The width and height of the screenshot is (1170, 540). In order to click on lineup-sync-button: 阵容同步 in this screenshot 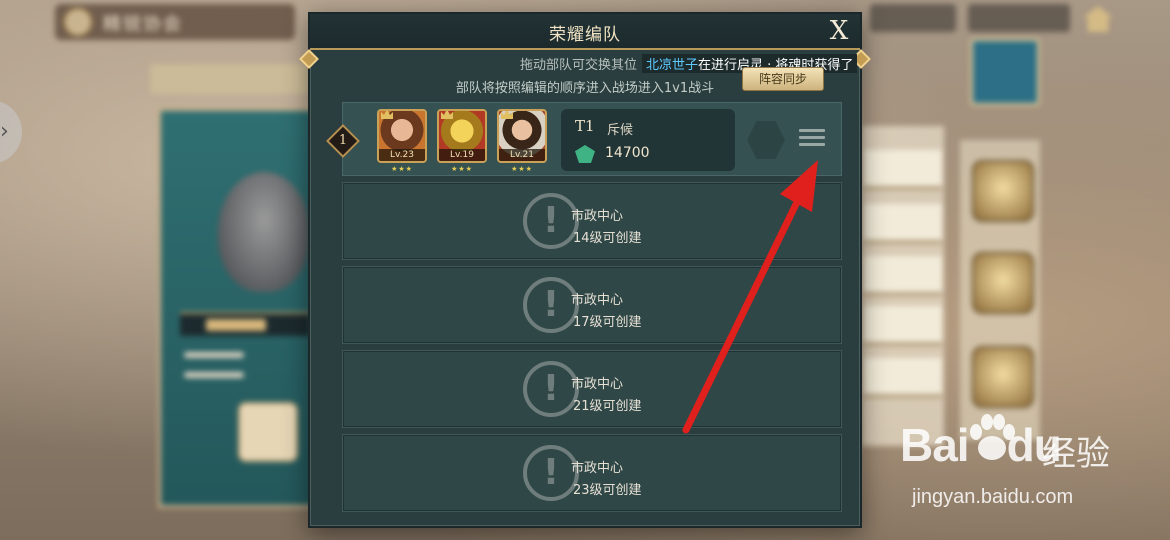, I will do `click(783, 79)`.